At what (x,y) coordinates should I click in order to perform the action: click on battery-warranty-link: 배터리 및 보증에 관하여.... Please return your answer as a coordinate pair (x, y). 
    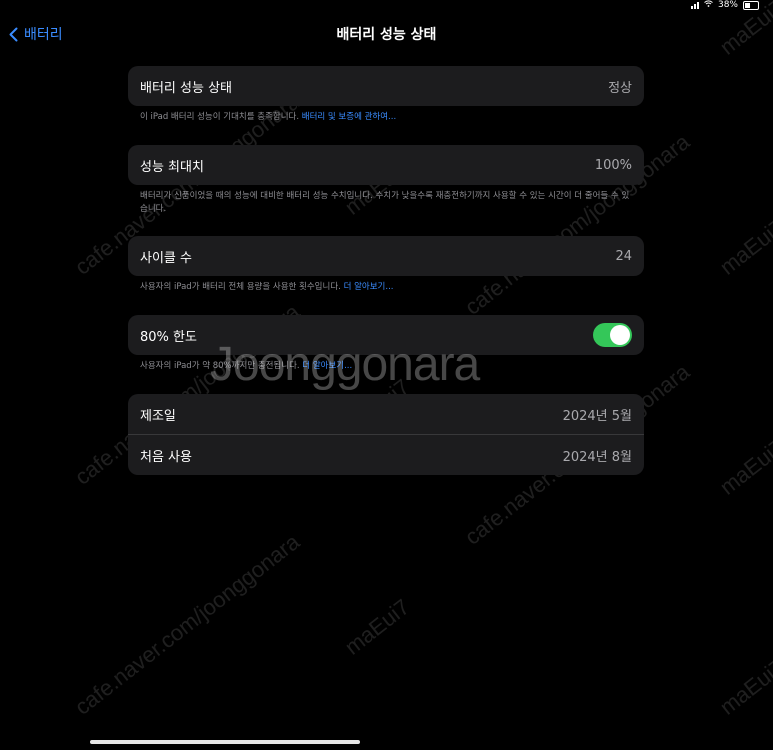
    Looking at the image, I should click on (349, 117).